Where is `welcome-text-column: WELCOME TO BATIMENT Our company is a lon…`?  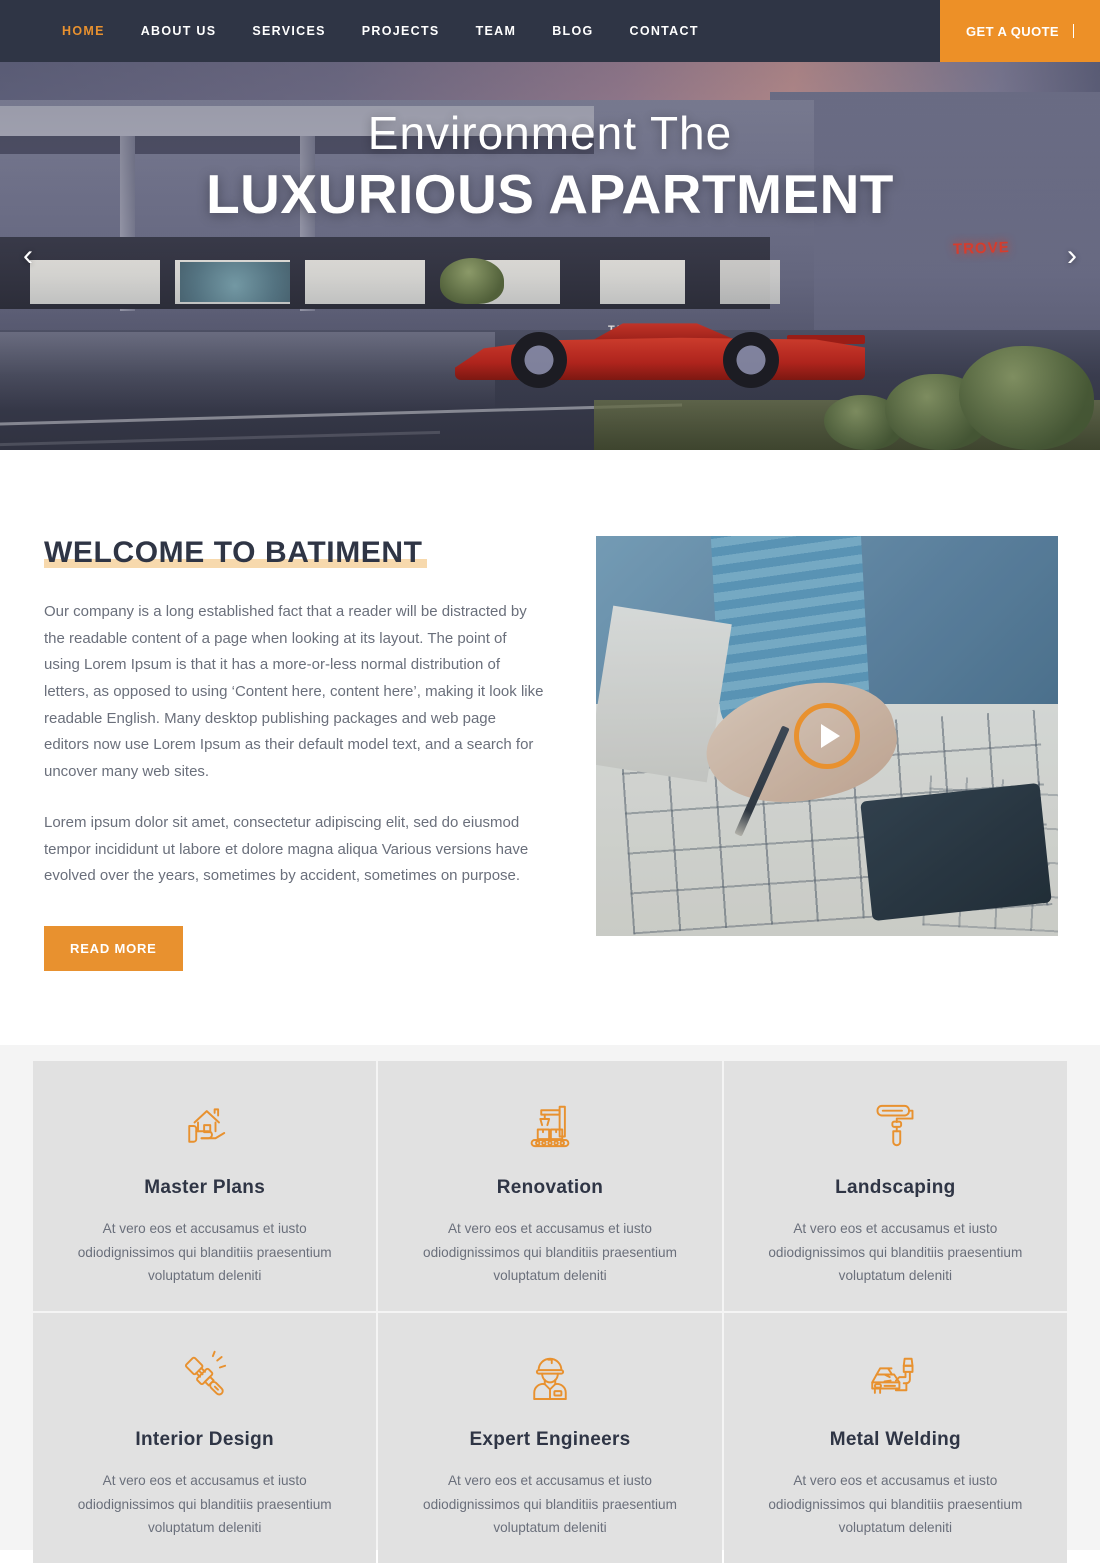 welcome-text-column: WELCOME TO BATIMENT Our company is a lon… is located at coordinates (294, 753).